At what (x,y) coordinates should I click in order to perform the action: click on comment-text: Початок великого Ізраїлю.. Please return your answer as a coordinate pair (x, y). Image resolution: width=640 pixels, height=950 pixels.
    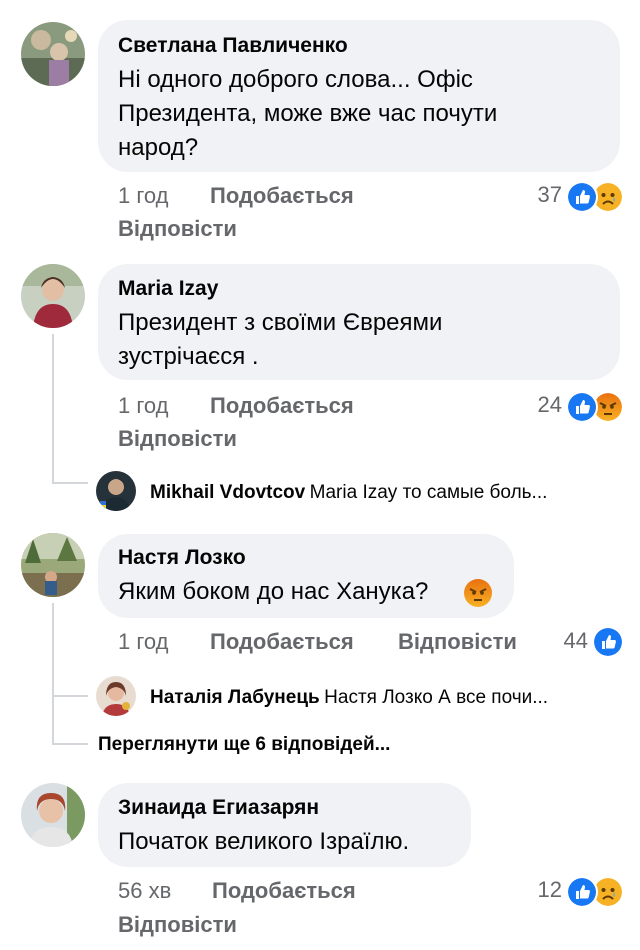
    Looking at the image, I should click on (264, 841).